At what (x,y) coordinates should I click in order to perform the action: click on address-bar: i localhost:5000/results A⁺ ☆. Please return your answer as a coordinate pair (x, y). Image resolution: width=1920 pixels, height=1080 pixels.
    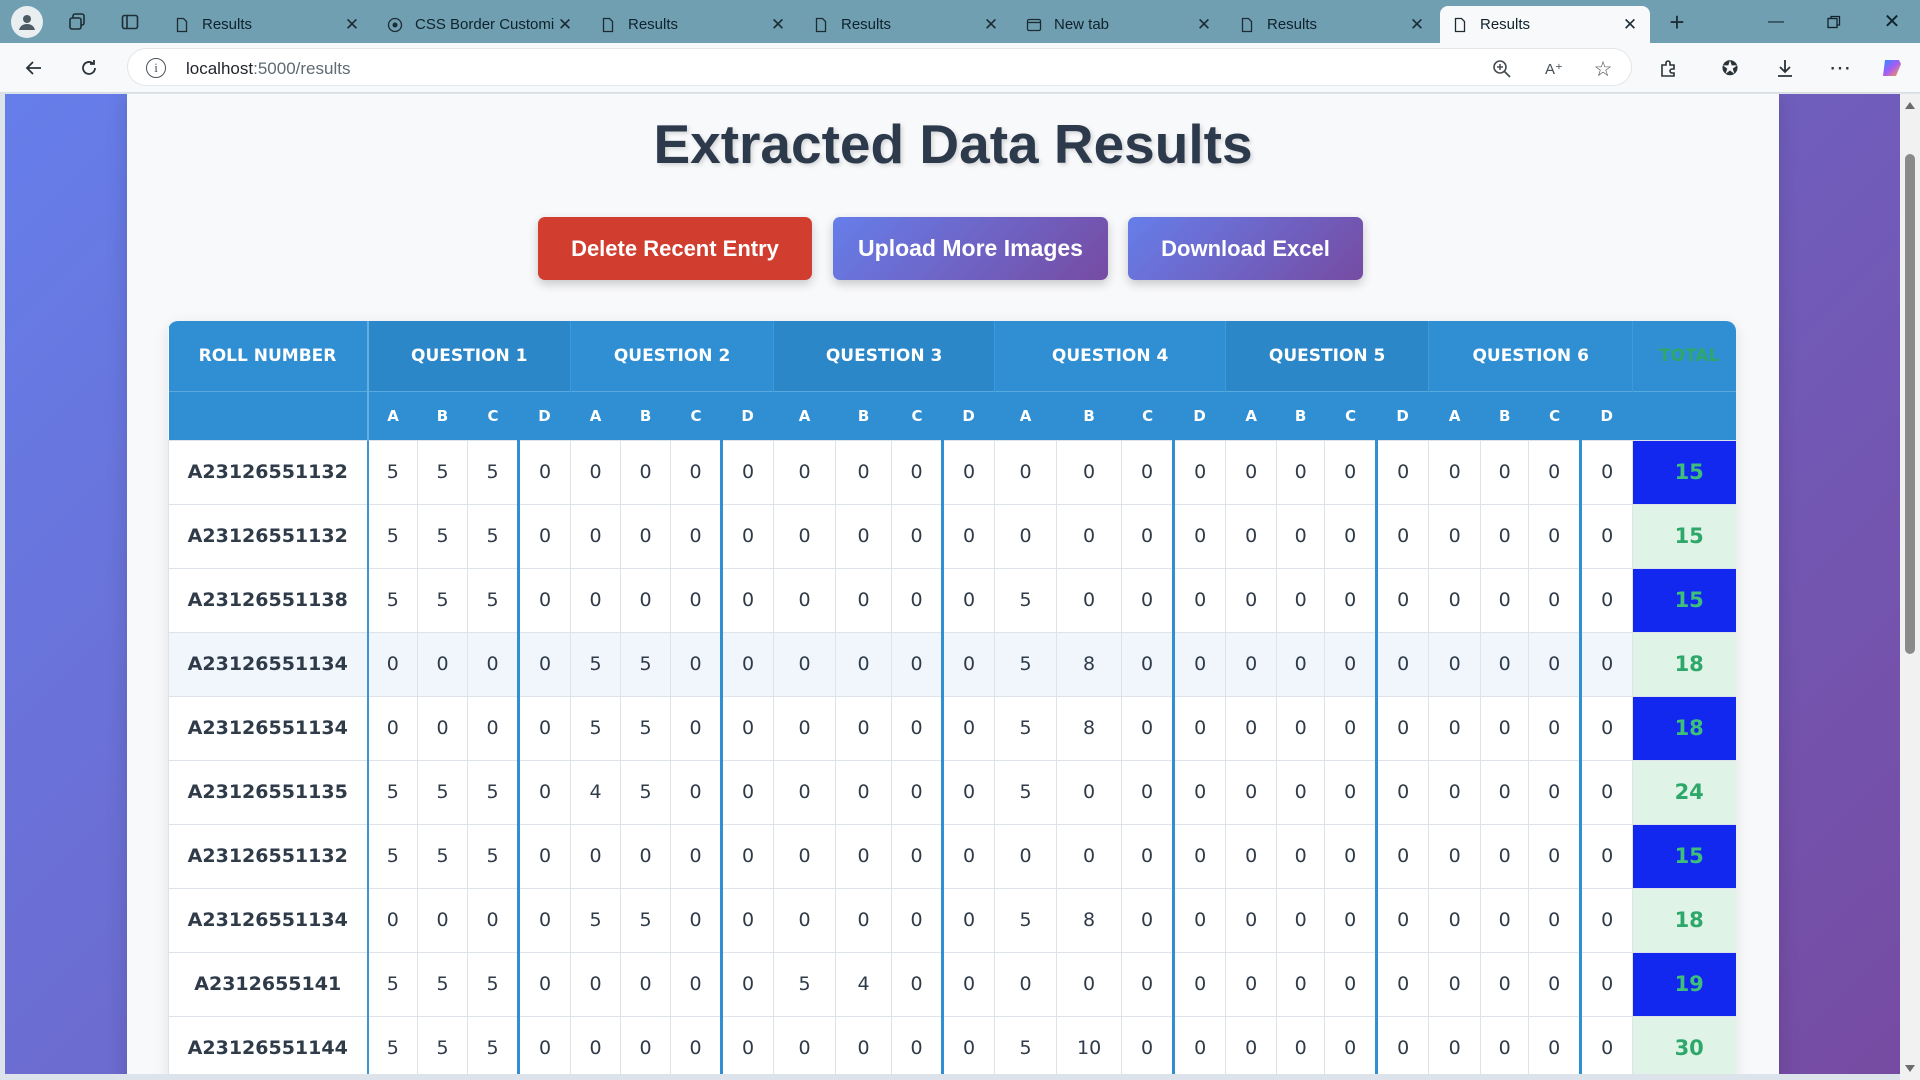
    Looking at the image, I should click on (879, 67).